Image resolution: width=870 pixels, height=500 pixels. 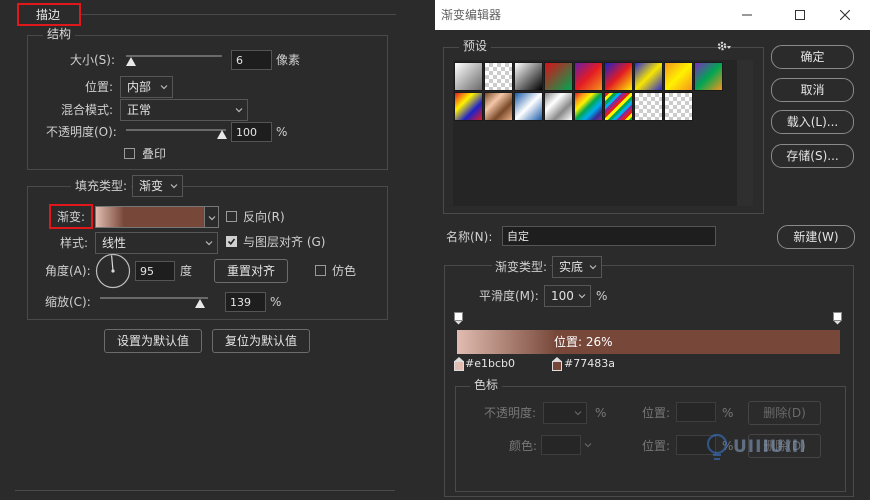 What do you see at coordinates (151, 186) in the screenshot?
I see `fill-type-value: 渐变` at bounding box center [151, 186].